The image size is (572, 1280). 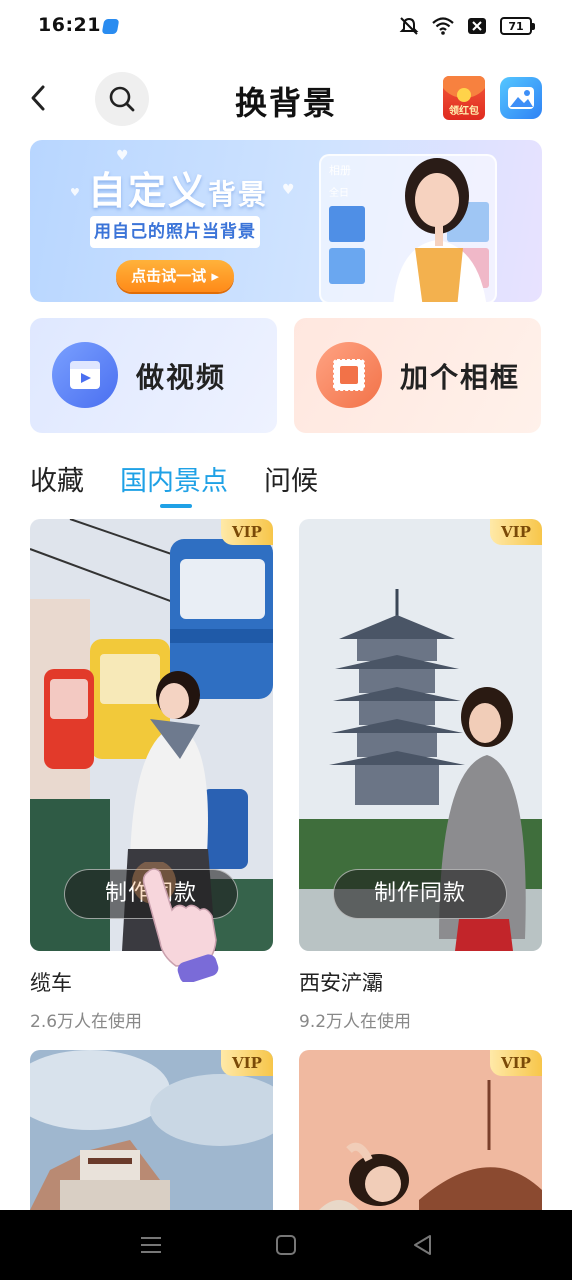 I want to click on banner-title: 自定义背景, so click(x=178, y=187).